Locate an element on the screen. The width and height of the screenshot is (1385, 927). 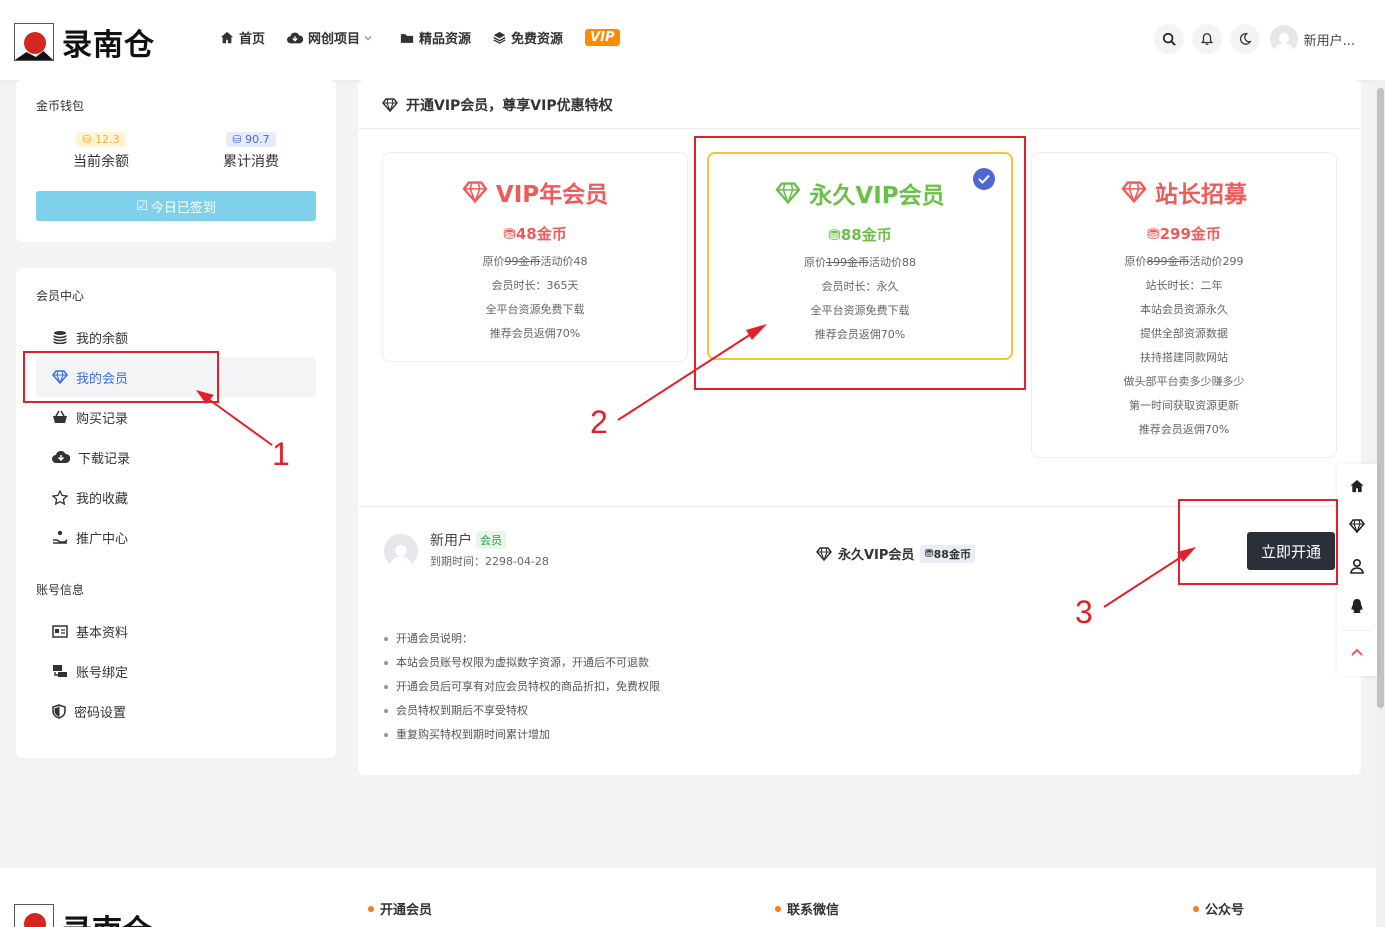
note-item: 开通会员后可享有对应会员特权的商品折扣，免费权限 is located at coordinates (521, 687).